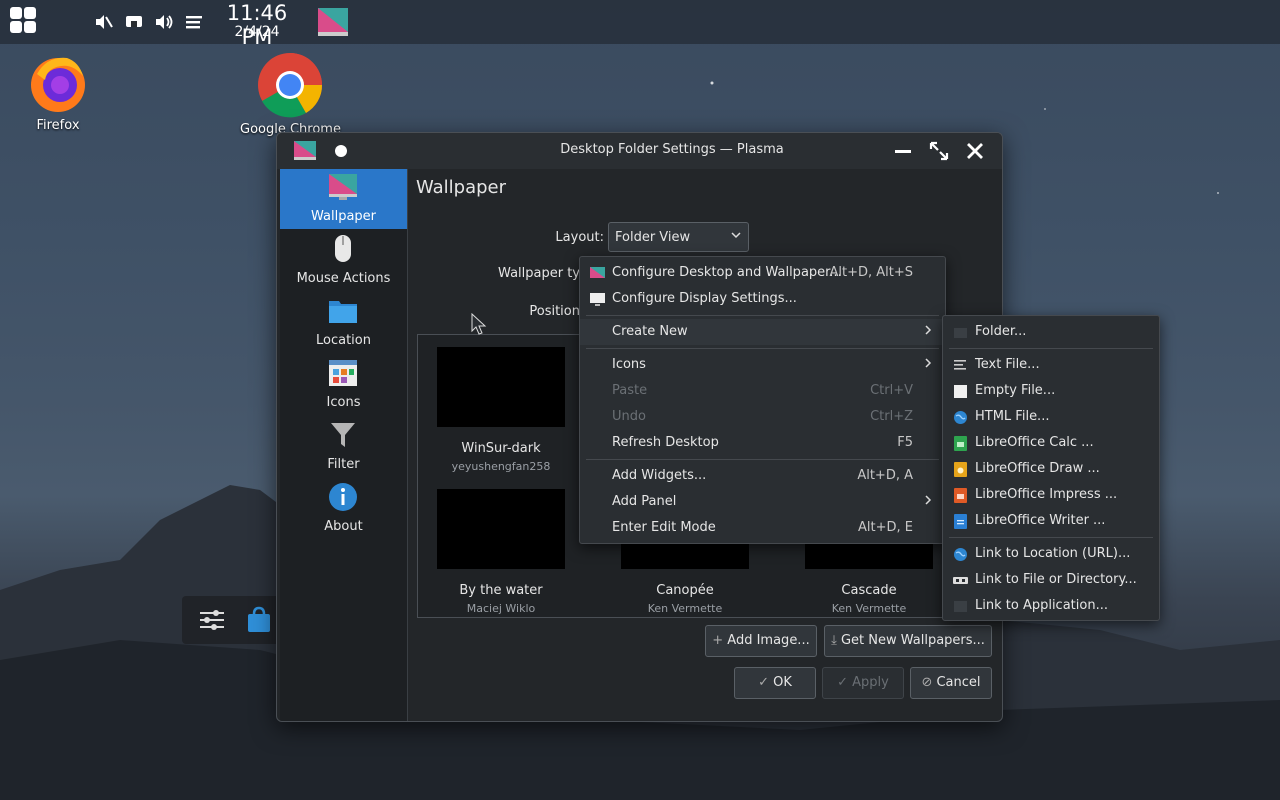 This screenshot has width=1280, height=800. I want to click on store-bag-icon, so click(259, 620).